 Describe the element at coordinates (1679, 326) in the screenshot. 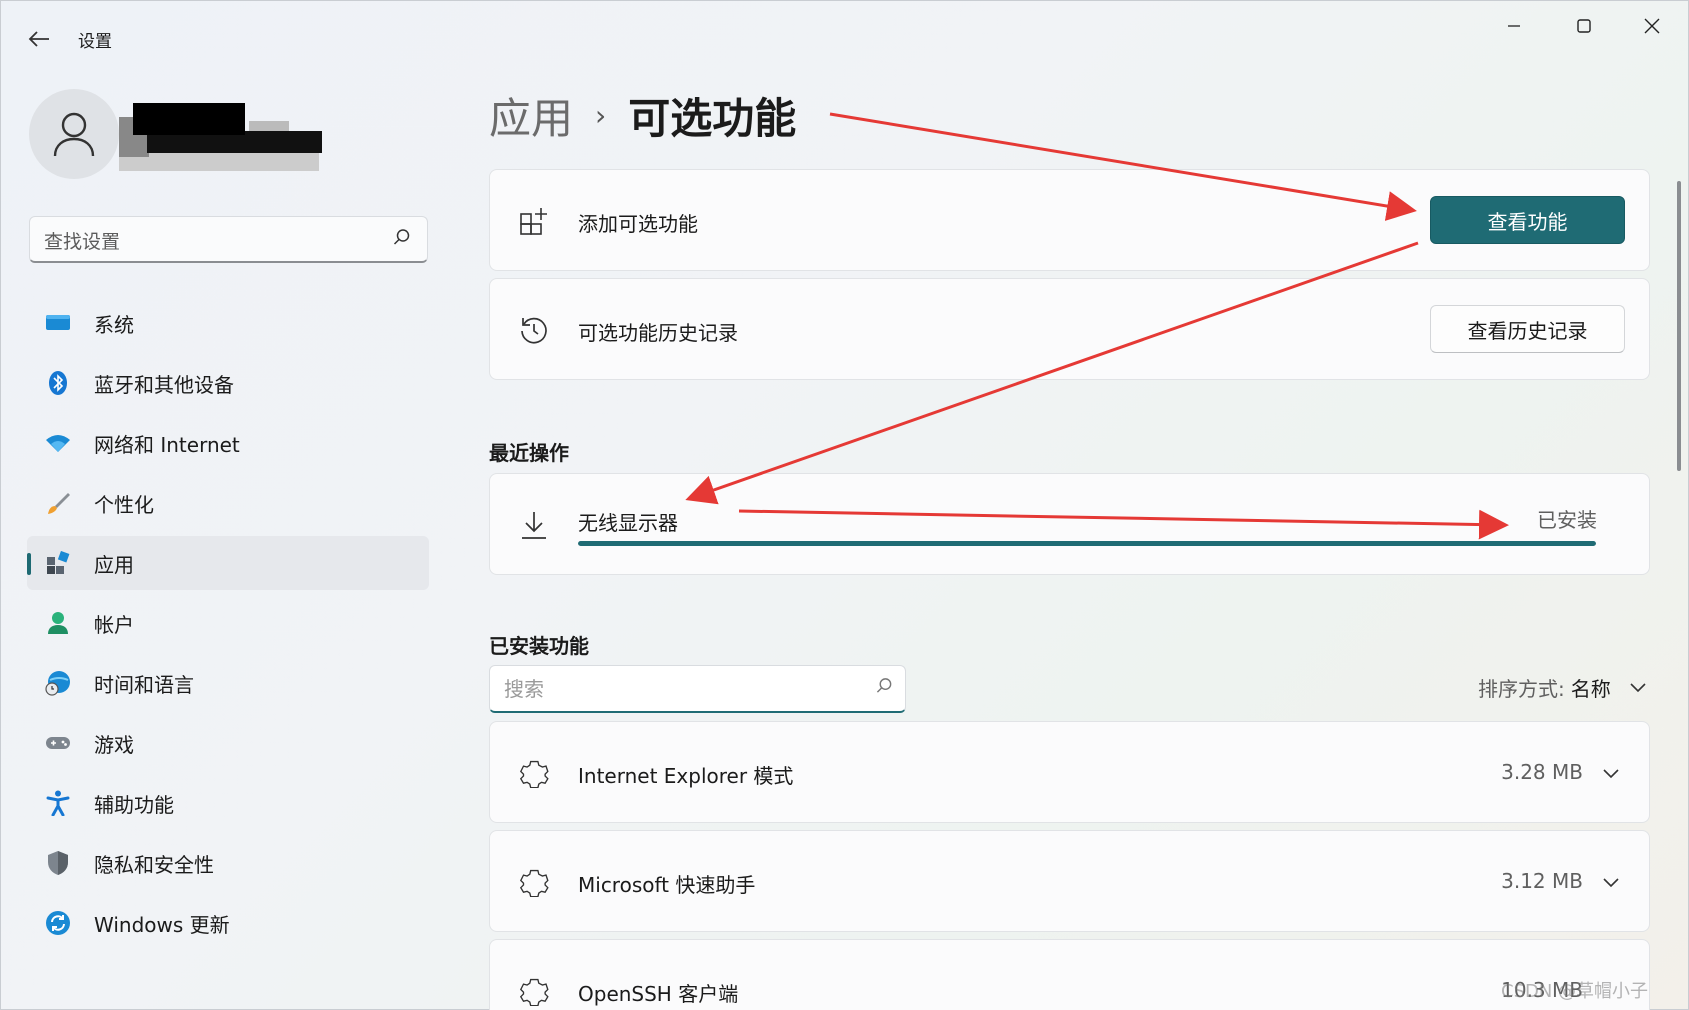

I see `scrollbar` at that location.